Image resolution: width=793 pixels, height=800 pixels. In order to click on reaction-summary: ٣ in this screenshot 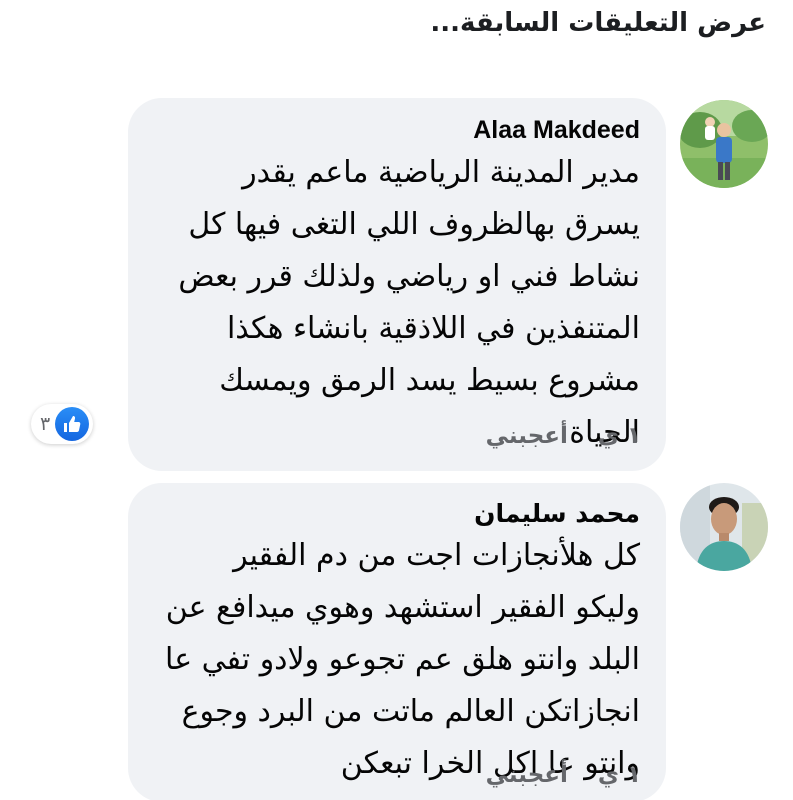, I will do `click(62, 424)`.